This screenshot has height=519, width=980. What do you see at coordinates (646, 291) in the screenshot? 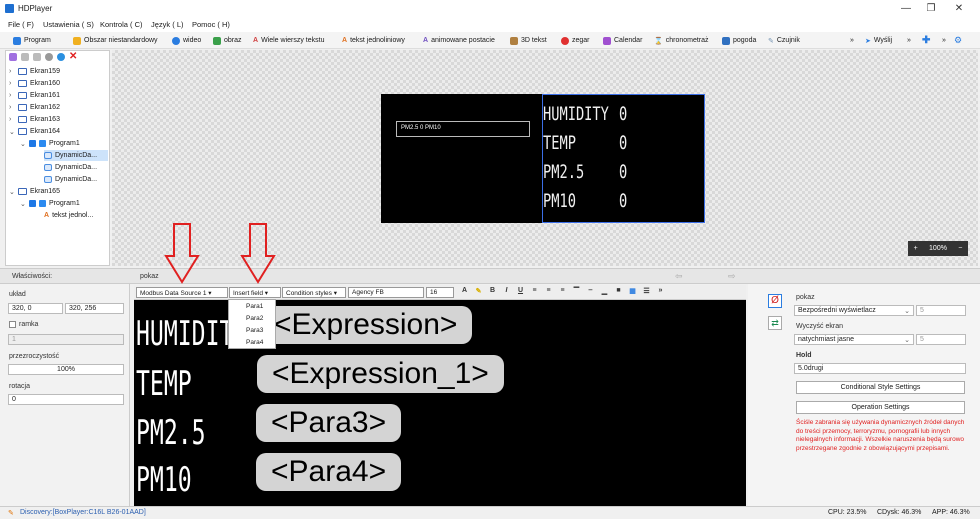
I see `list-icon: ☰` at bounding box center [646, 291].